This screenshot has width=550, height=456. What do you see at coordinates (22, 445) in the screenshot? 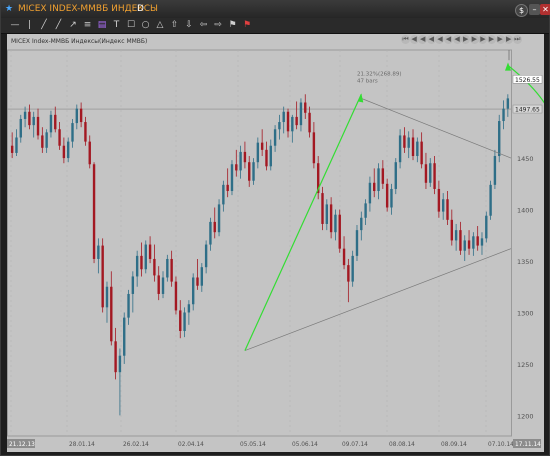
I see `first-date-label: 21.12.13` at bounding box center [22, 445].